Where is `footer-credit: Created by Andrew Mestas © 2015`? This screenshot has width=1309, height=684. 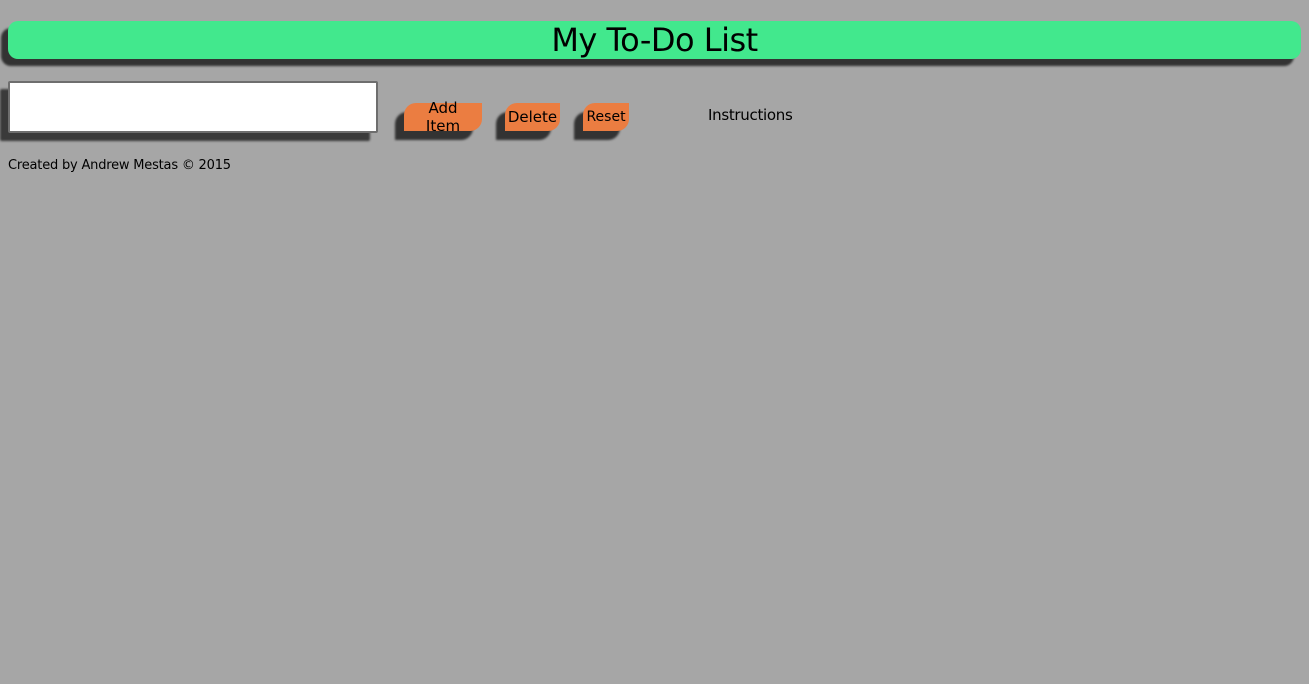
footer-credit: Created by Andrew Mestas © 2015 is located at coordinates (119, 165).